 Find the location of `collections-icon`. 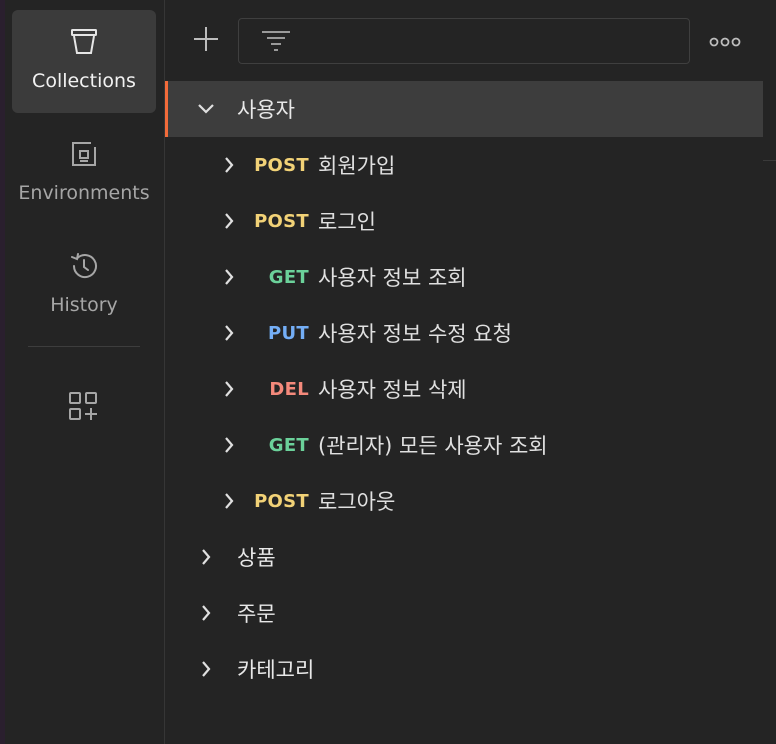

collections-icon is located at coordinates (84, 42).